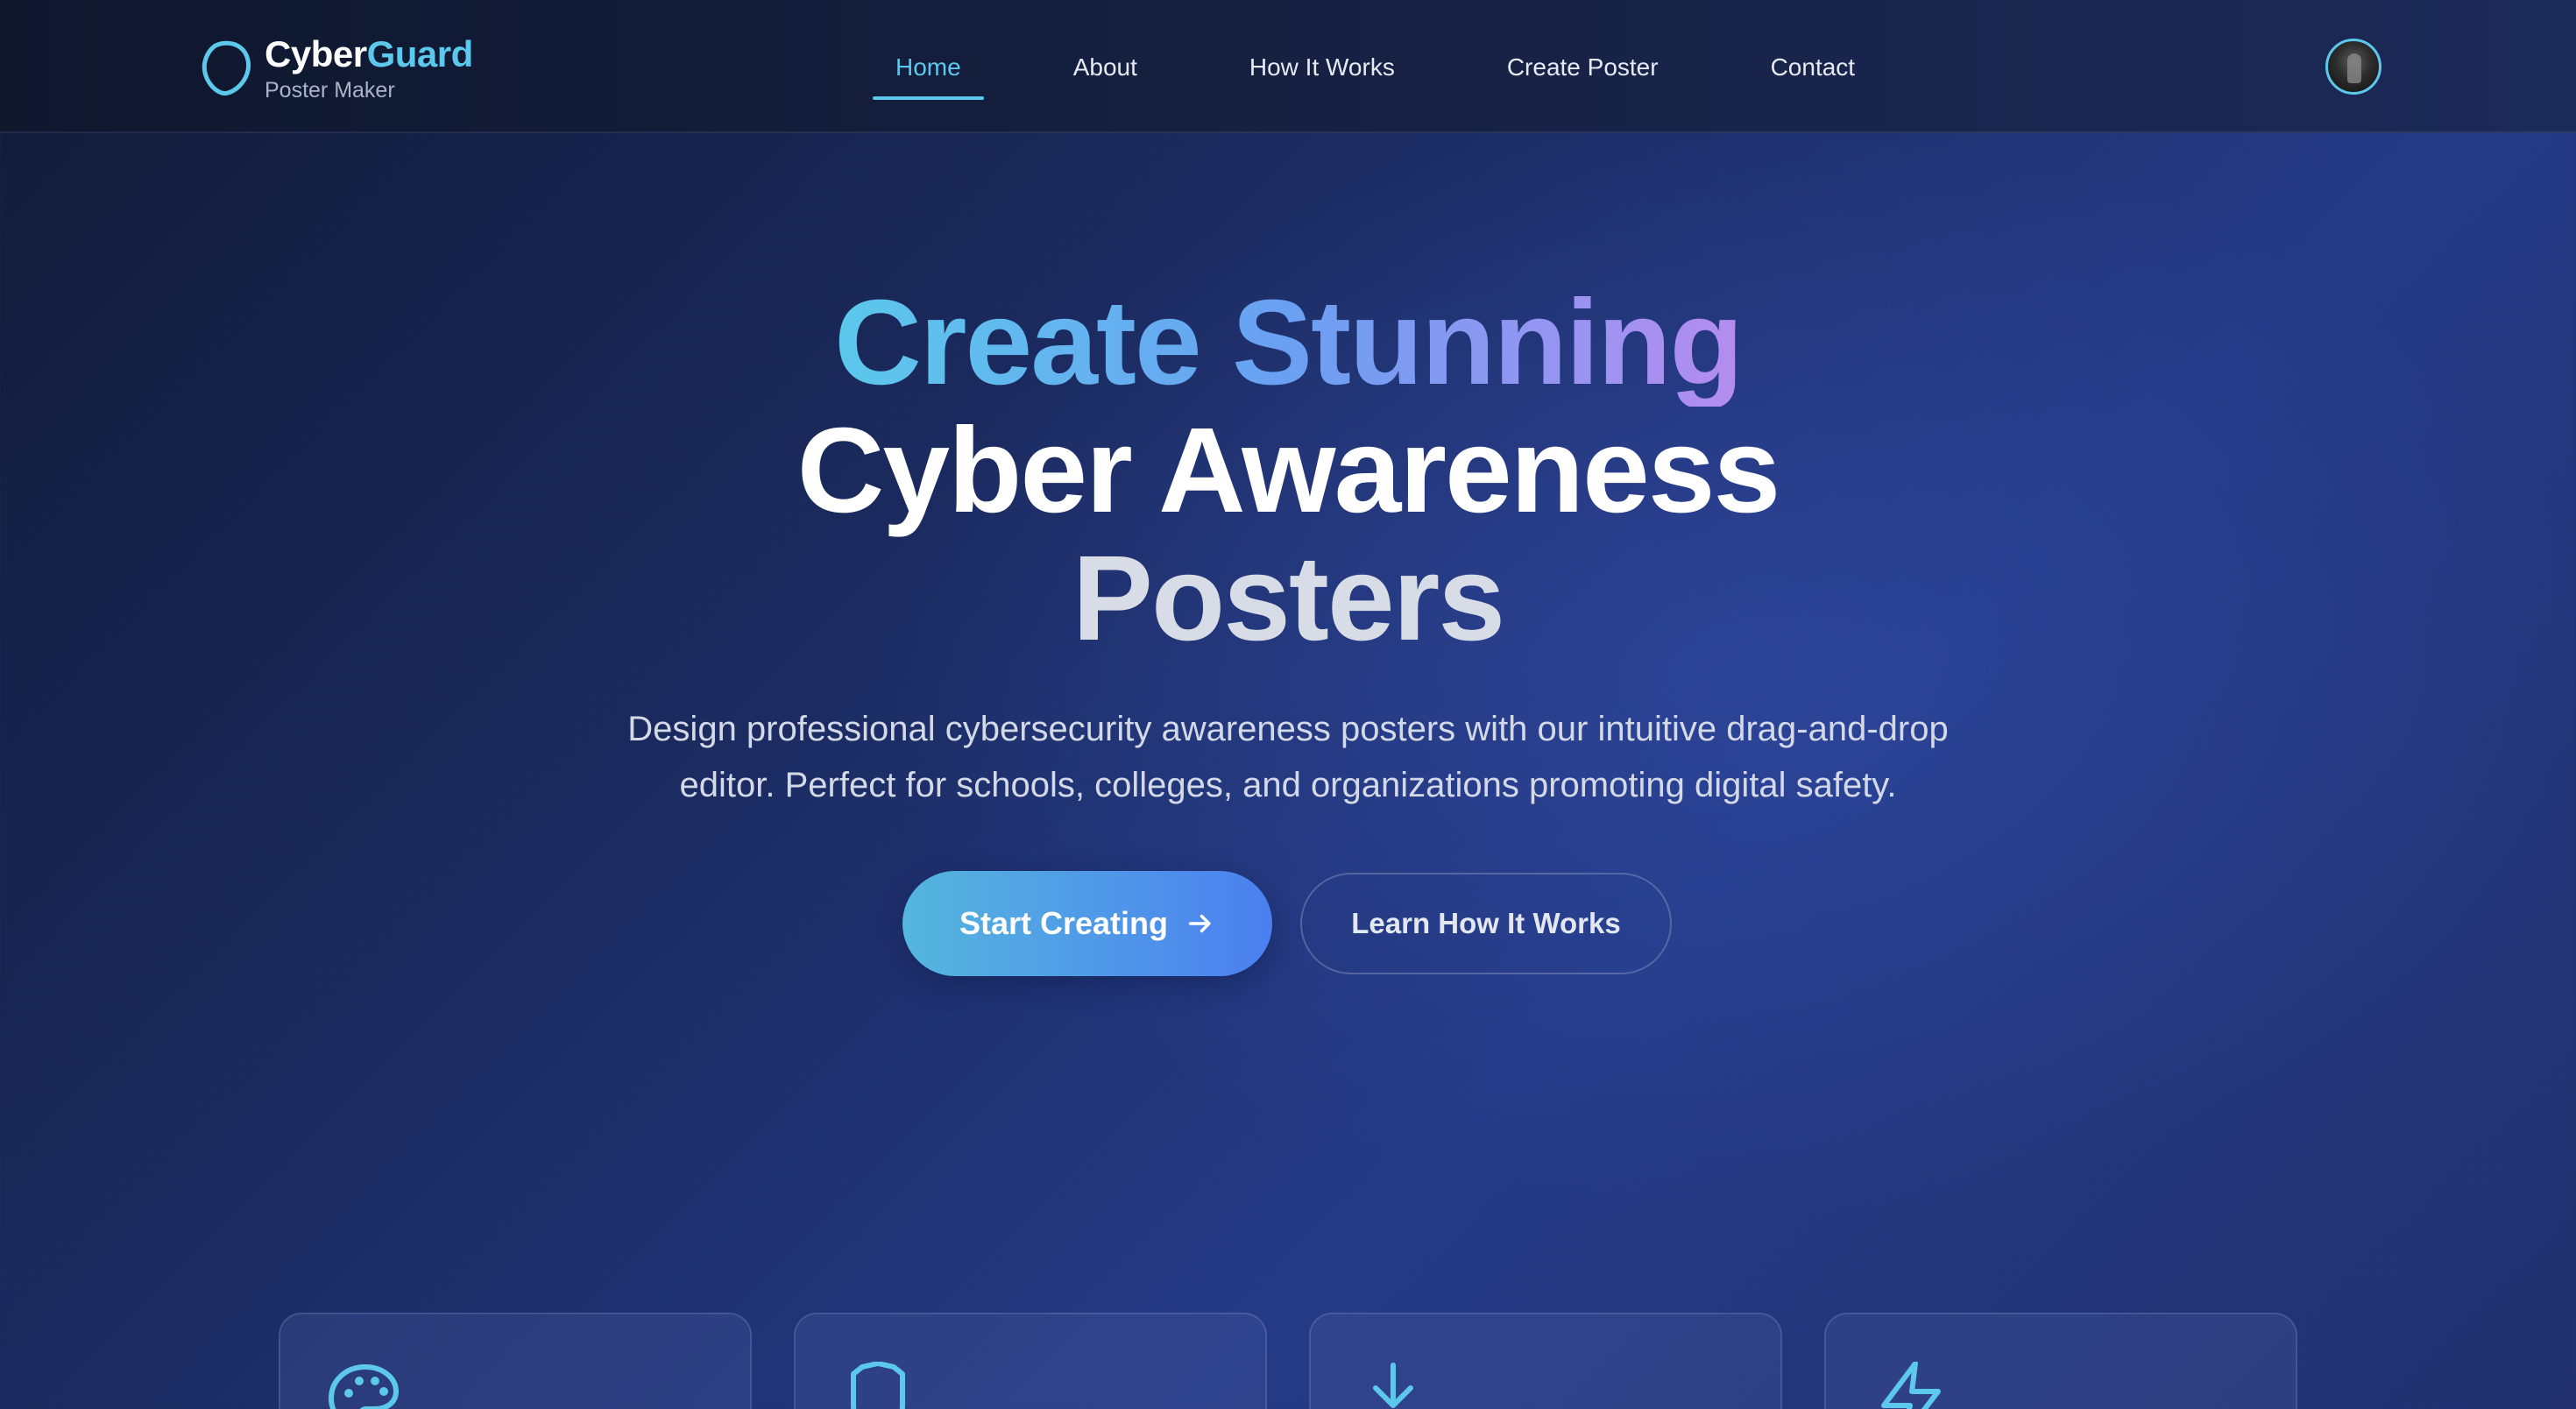 Image resolution: width=2576 pixels, height=1409 pixels. What do you see at coordinates (420, 53) in the screenshot?
I see `brand-title-guard: Guard` at bounding box center [420, 53].